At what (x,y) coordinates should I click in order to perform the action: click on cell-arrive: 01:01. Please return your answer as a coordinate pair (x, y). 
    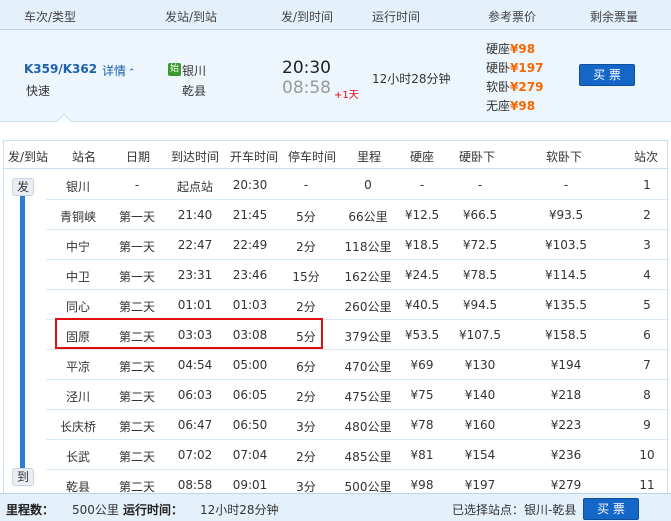
    Looking at the image, I should click on (195, 305).